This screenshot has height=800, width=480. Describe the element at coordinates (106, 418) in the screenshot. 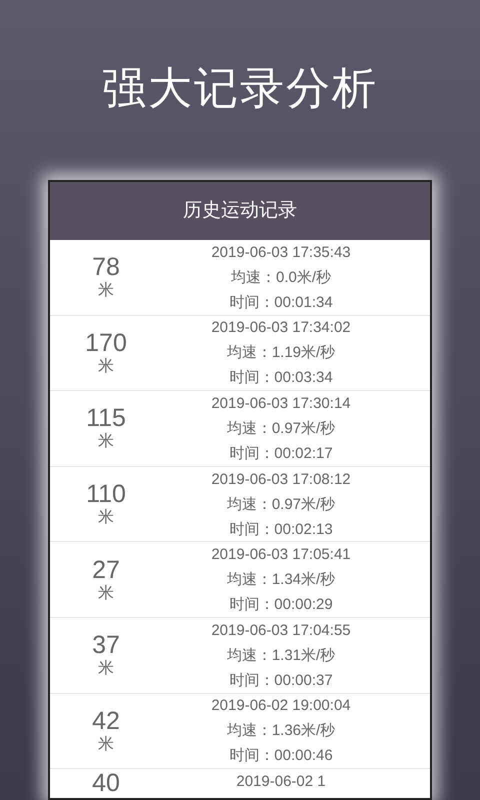

I see `distance-value: 115` at that location.